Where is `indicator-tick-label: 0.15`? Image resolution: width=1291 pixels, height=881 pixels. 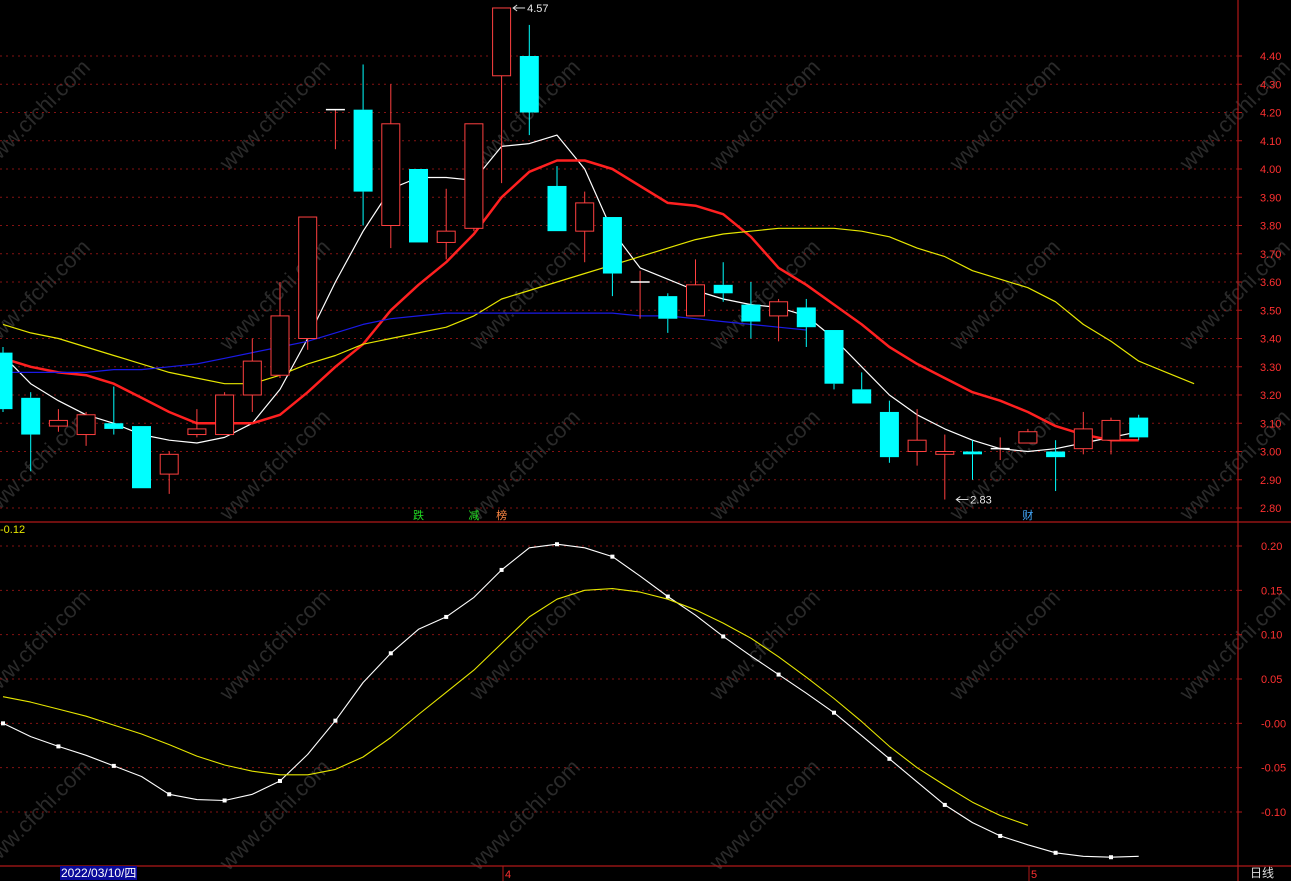 indicator-tick-label: 0.15 is located at coordinates (1271, 591).